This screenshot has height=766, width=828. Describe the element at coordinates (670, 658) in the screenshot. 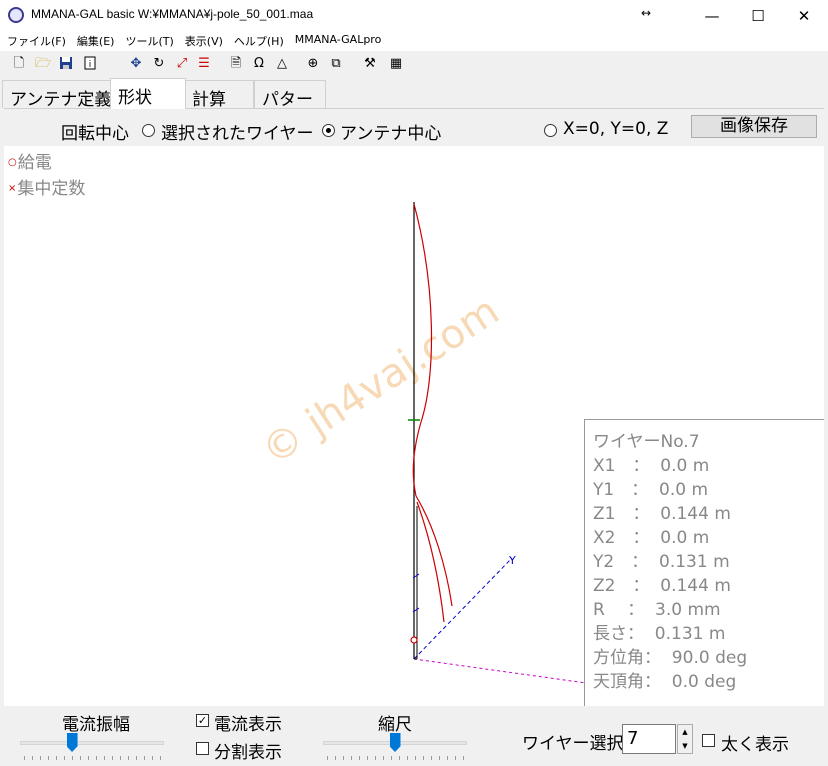

I see `wire-info-azimuth: 方位角： 90.0 deg` at that location.